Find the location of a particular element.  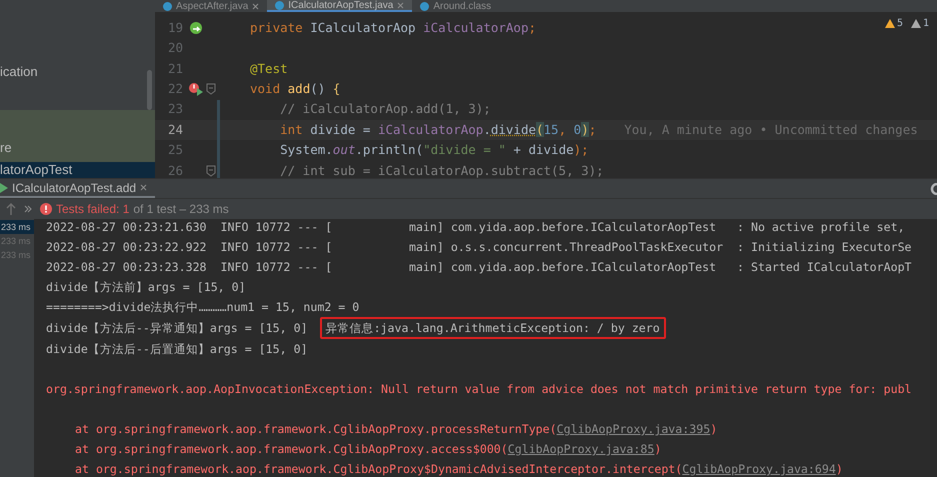

editor-tab: AspectAfter.java is located at coordinates (211, 6).